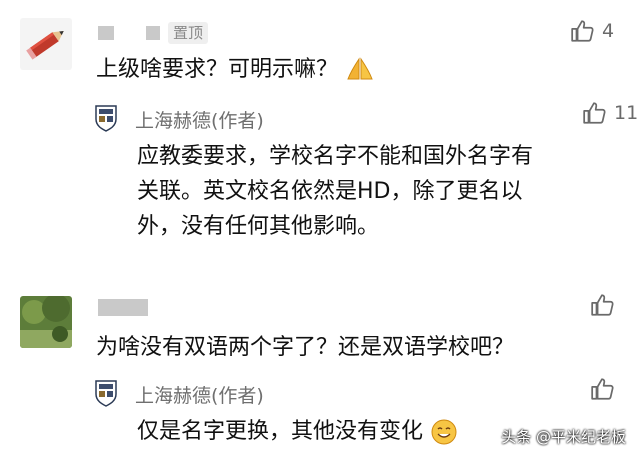 This screenshot has height=457, width=640. What do you see at coordinates (444, 432) in the screenshot?
I see `smiling-emoji` at bounding box center [444, 432].